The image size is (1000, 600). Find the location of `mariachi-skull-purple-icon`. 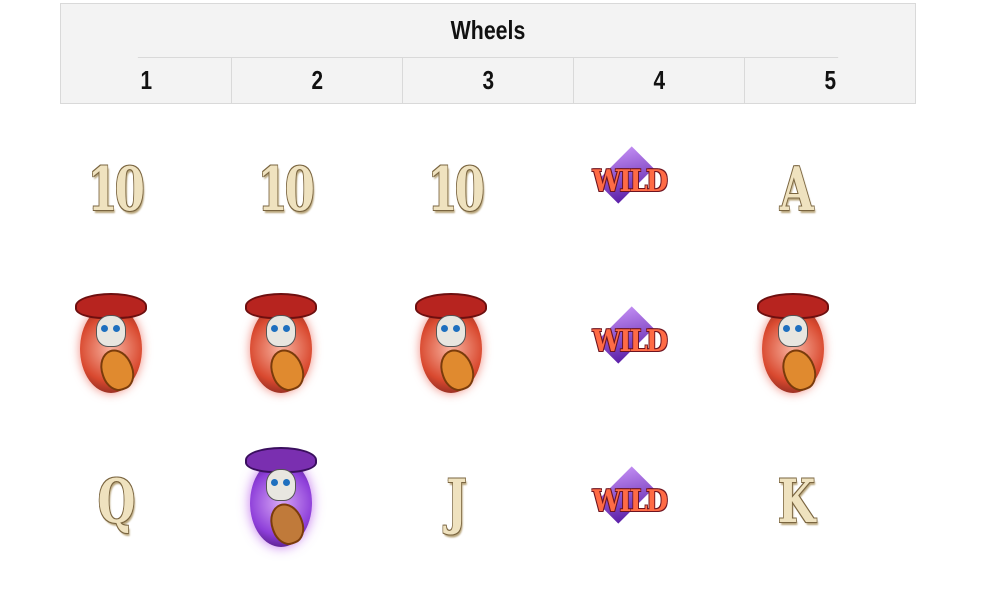

mariachi-skull-purple-icon is located at coordinates (281, 496).